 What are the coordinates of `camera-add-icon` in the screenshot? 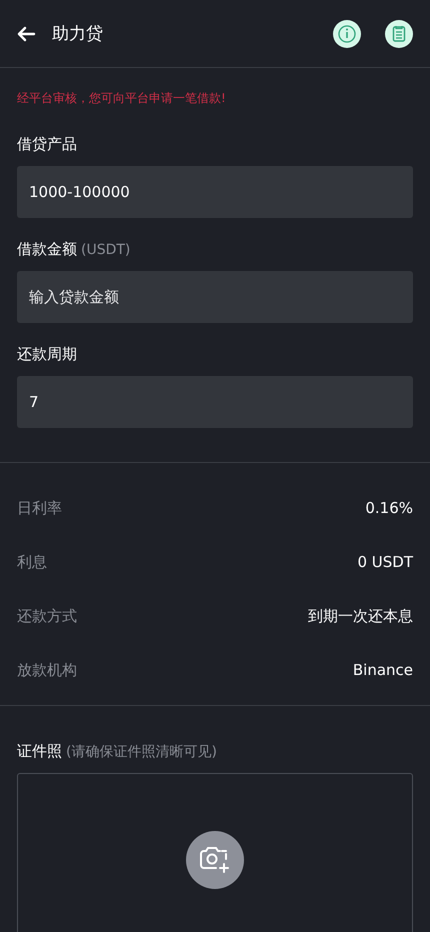 It's located at (215, 860).